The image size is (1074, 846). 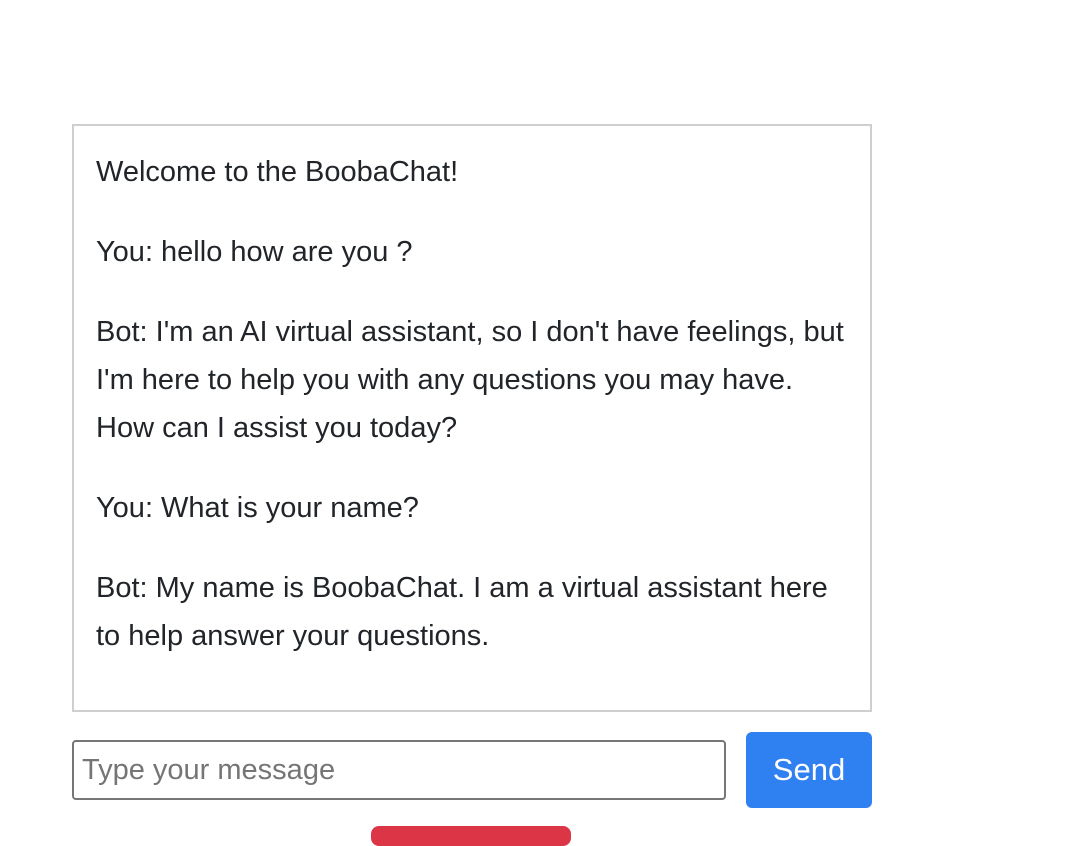 What do you see at coordinates (277, 172) in the screenshot?
I see `chat-message-welcome: Welcome to the BoobaChat!` at bounding box center [277, 172].